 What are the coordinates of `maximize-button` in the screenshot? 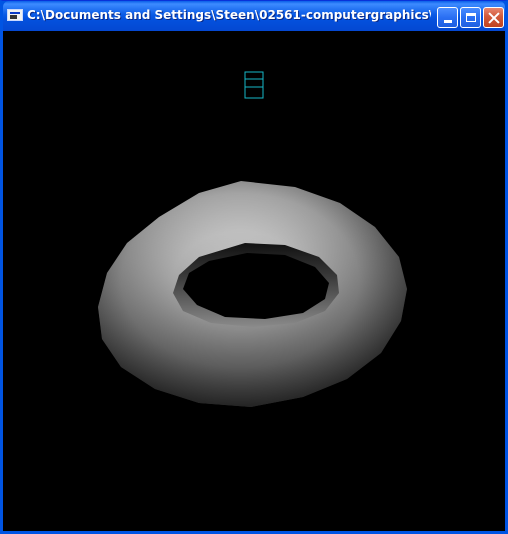 It's located at (470, 17).